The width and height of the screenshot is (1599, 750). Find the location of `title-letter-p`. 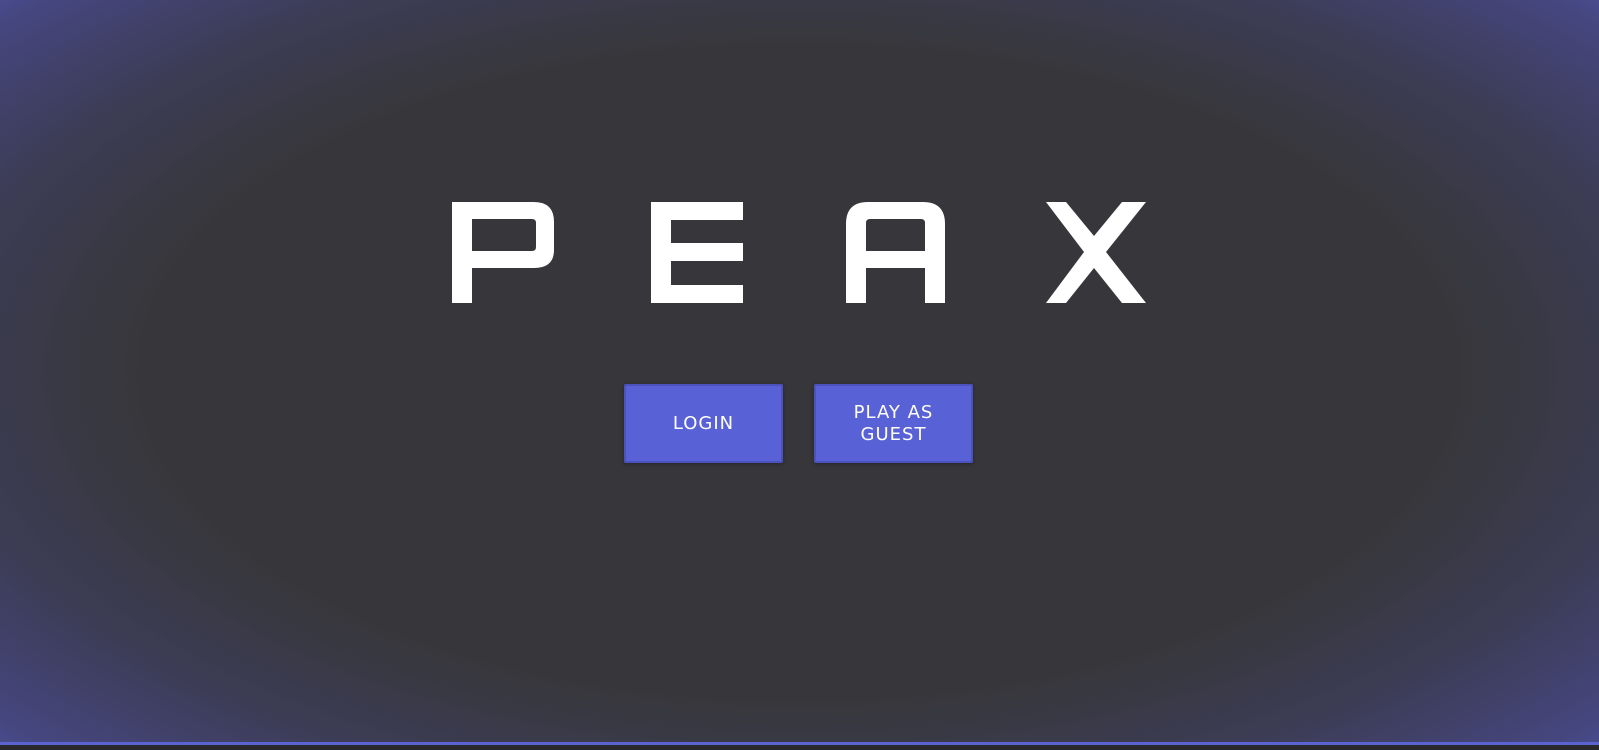

title-letter-p is located at coordinates (503, 252).